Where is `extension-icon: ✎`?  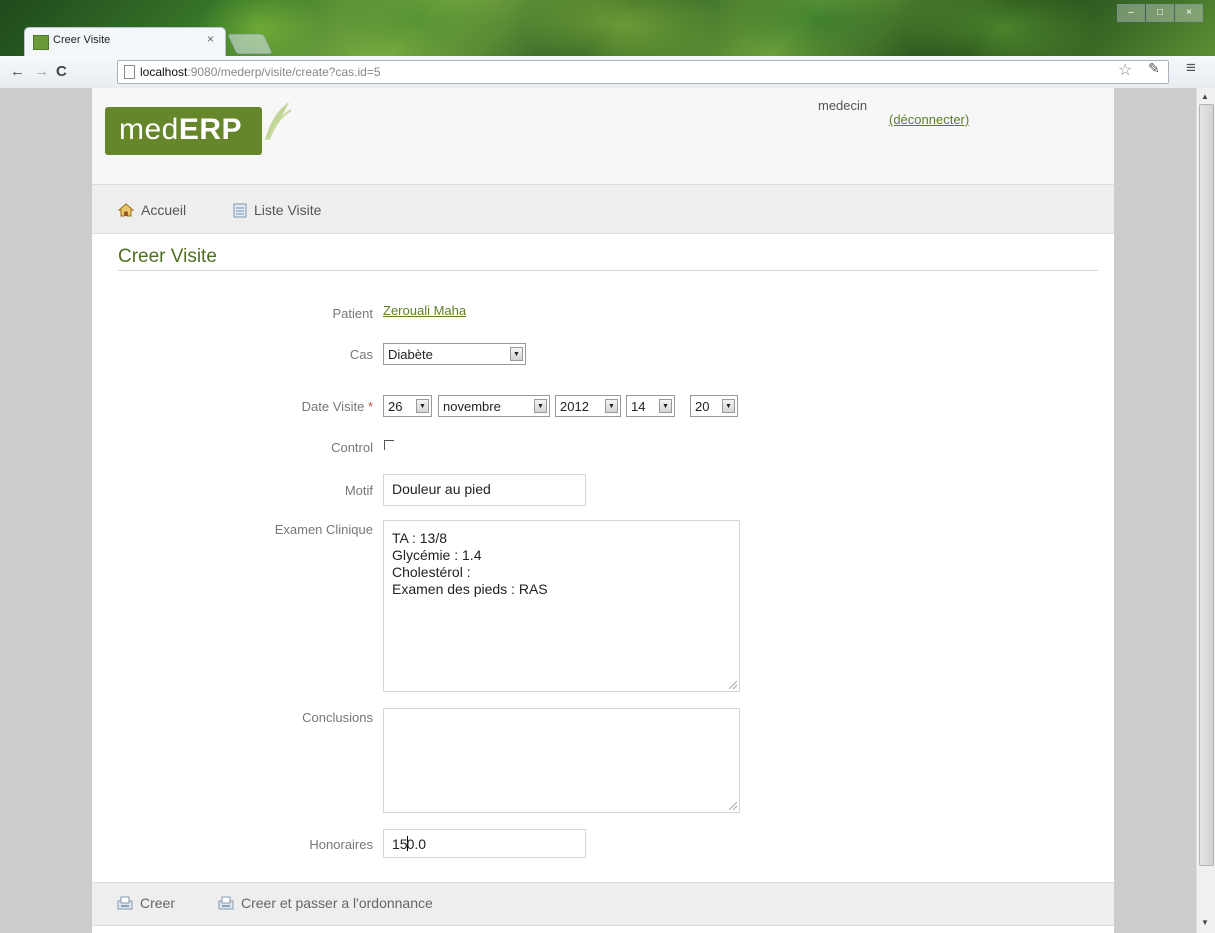
extension-icon: ✎ is located at coordinates (1154, 68).